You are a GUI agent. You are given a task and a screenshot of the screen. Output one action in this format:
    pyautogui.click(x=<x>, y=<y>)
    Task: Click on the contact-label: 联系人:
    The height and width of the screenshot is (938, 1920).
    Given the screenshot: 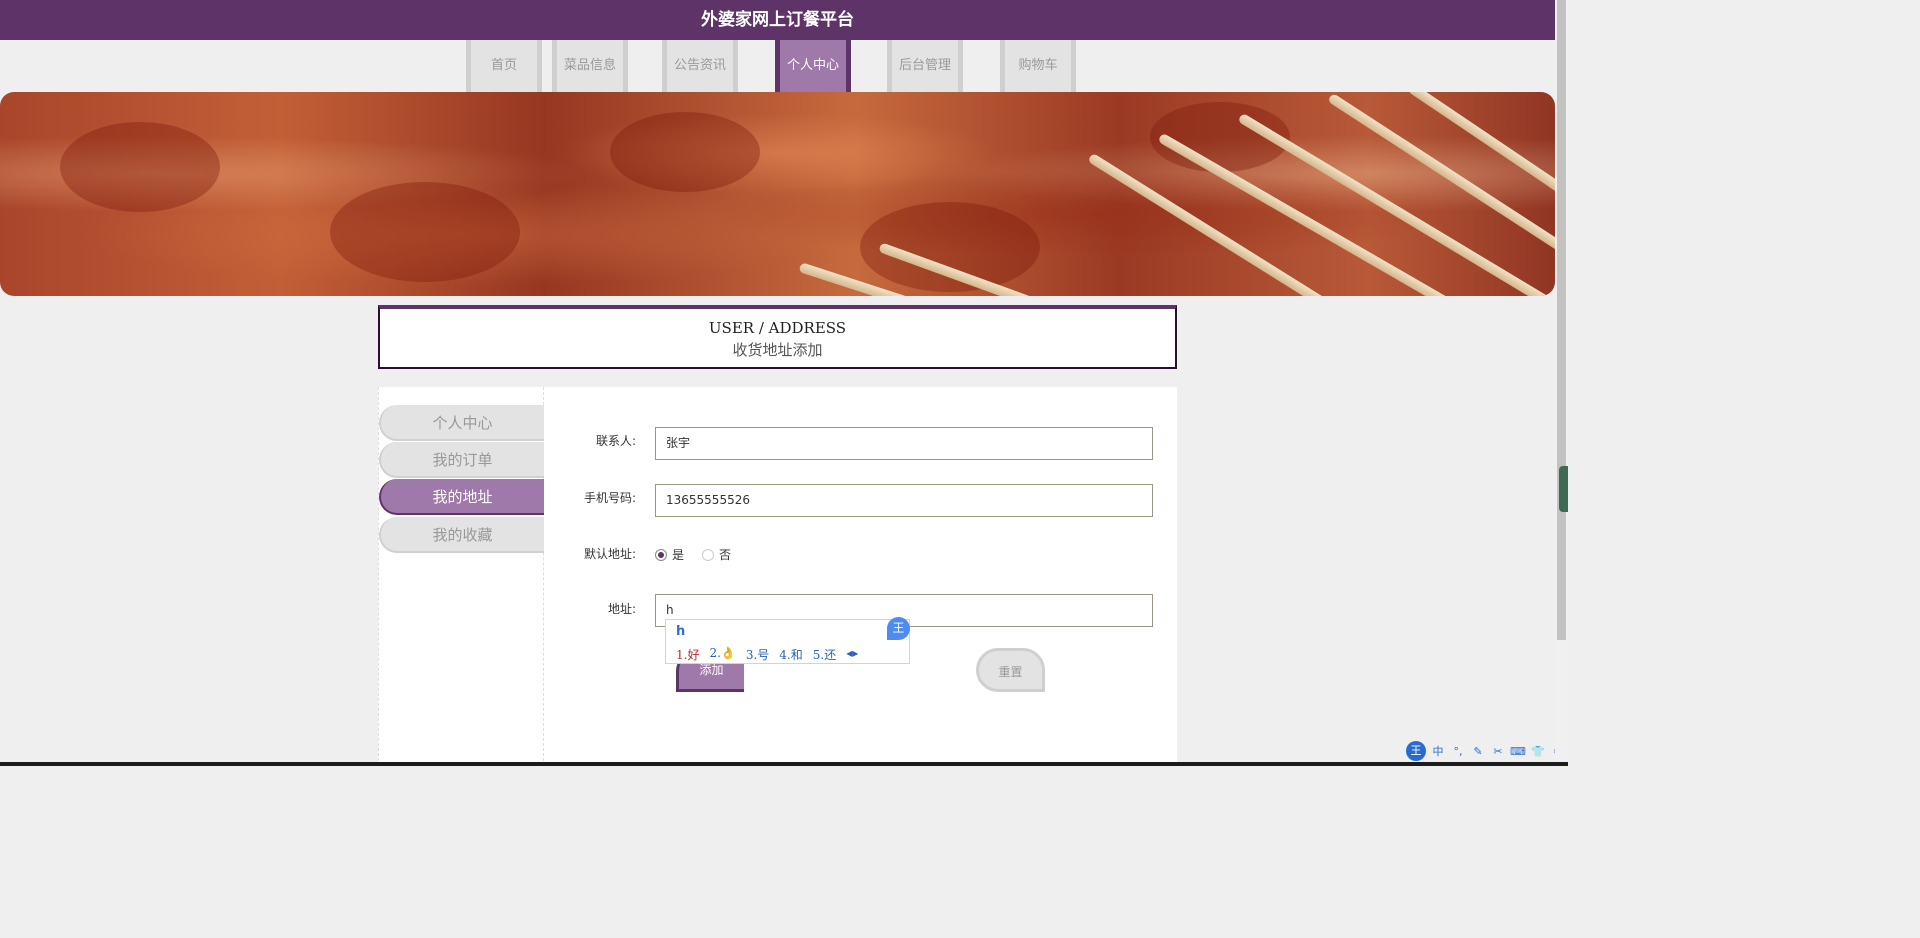 What is the action you would take?
    pyautogui.click(x=615, y=441)
    